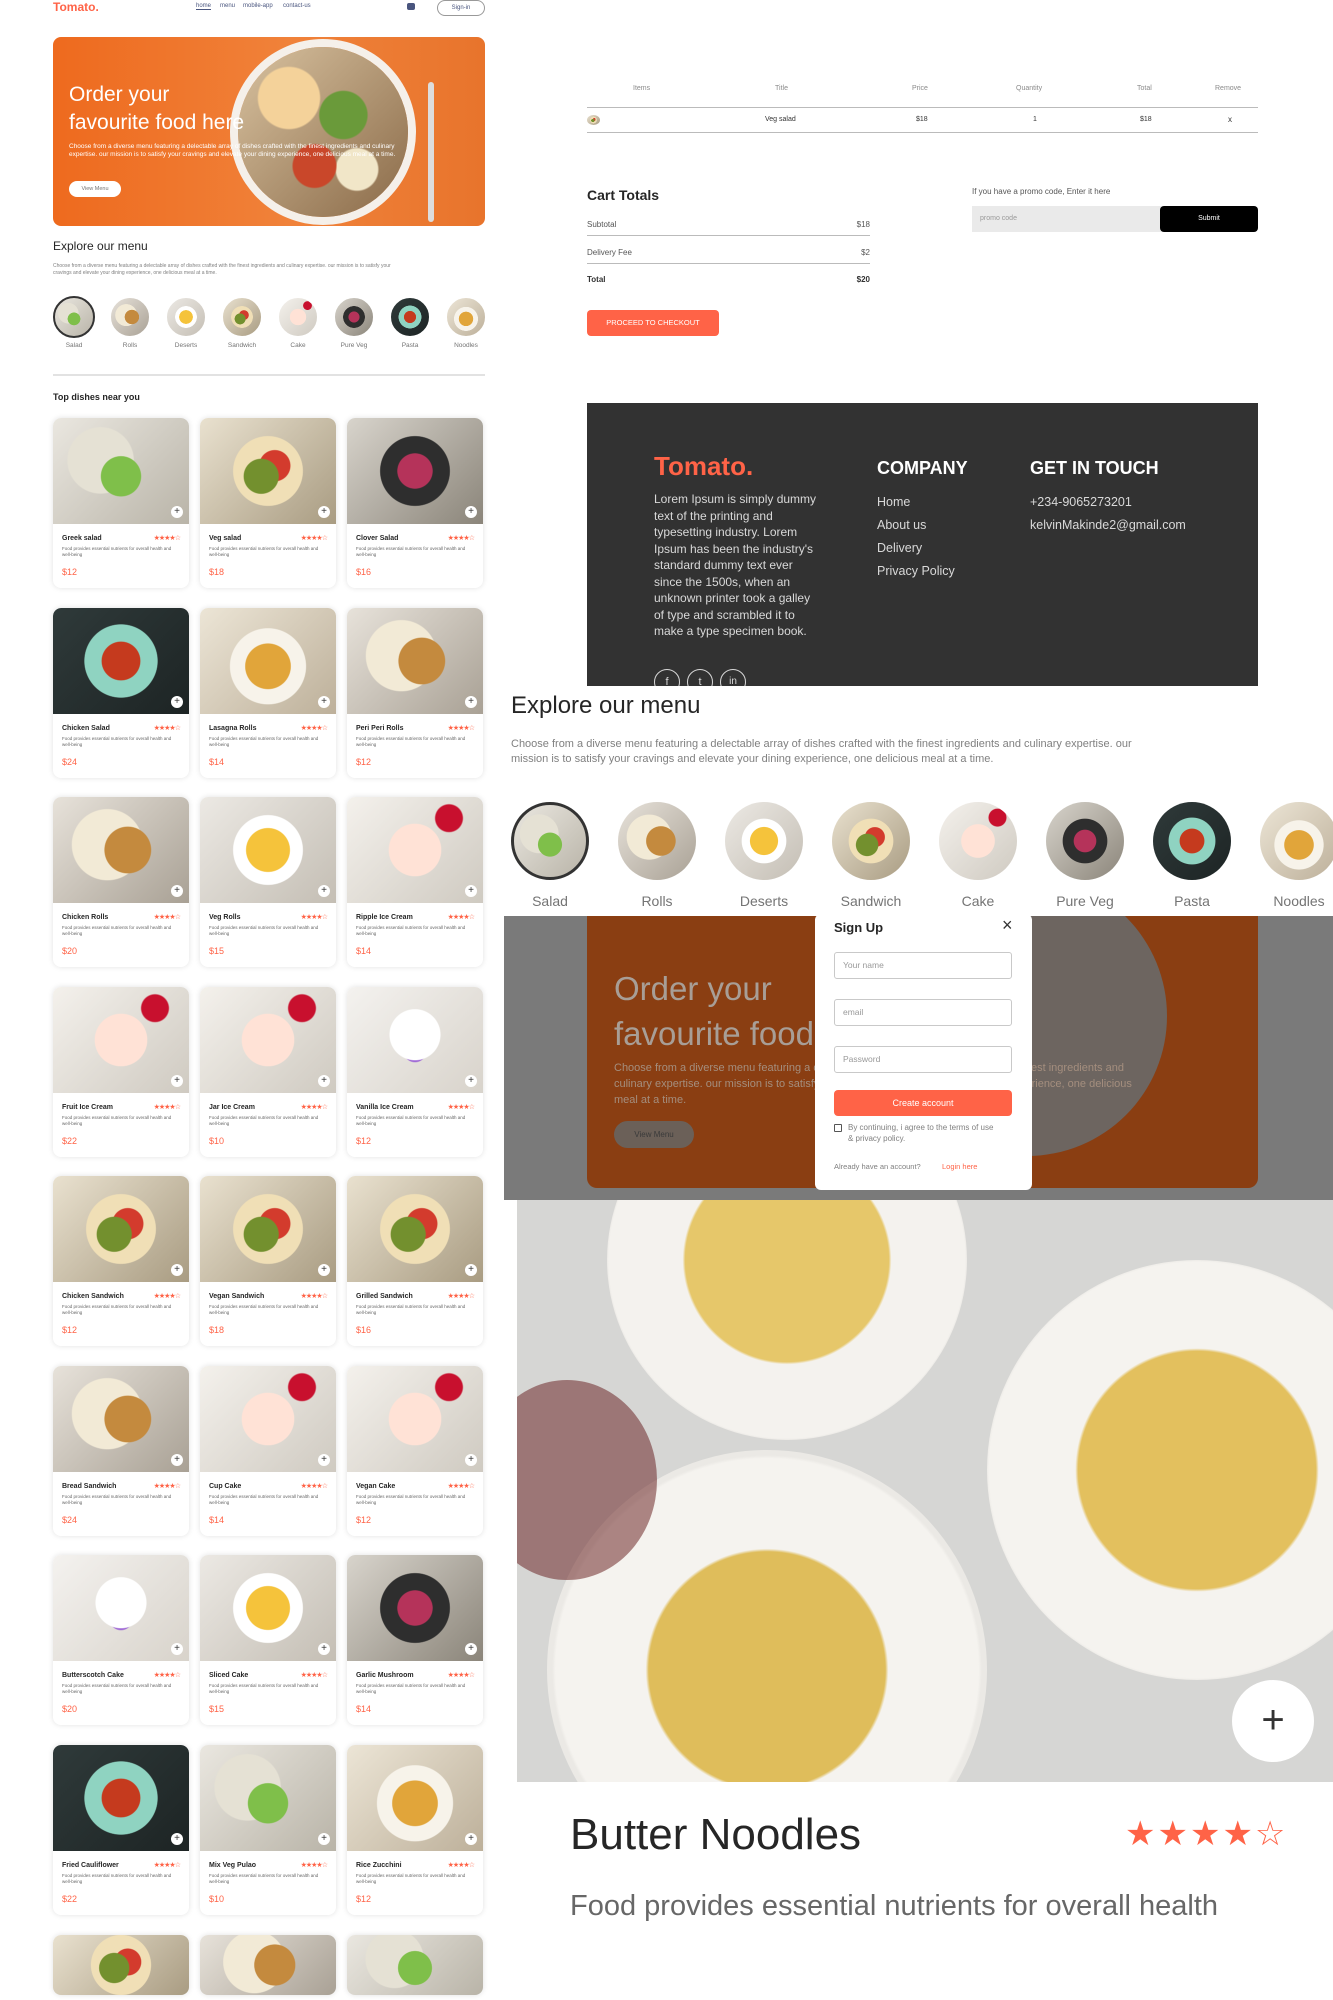 The image size is (1333, 2000). I want to click on close-icon: ×, so click(1007, 925).